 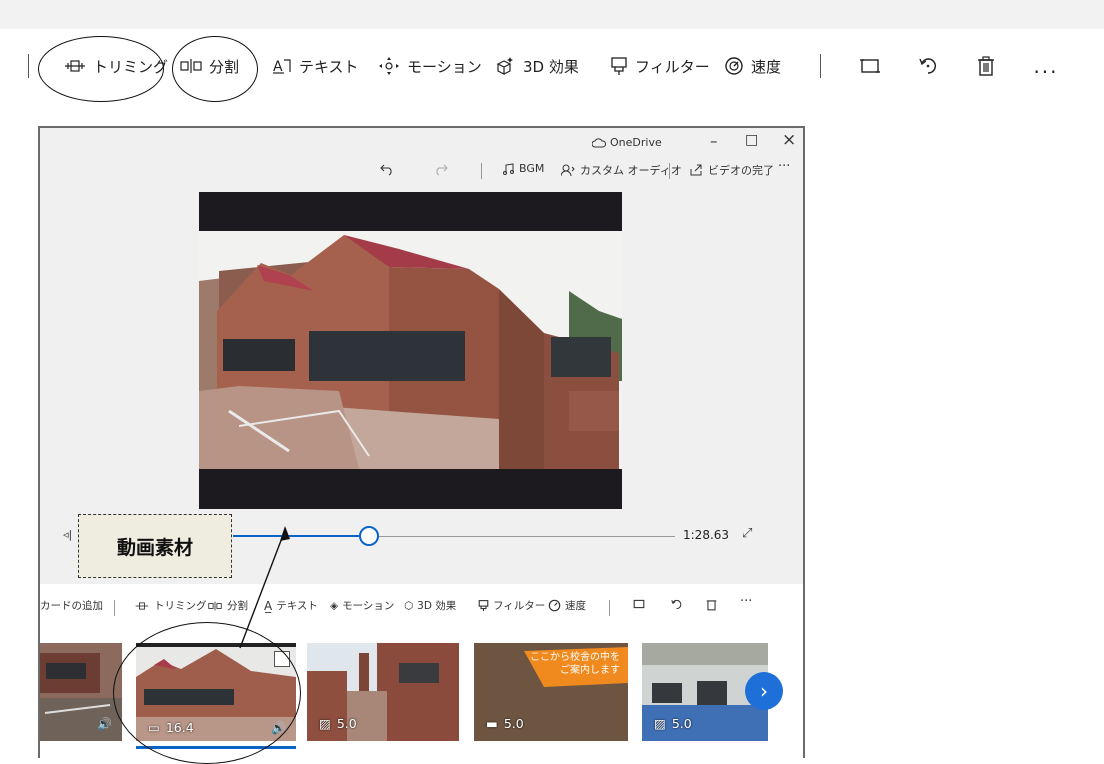 I want to click on speaker-icon: 🔊, so click(x=104, y=724).